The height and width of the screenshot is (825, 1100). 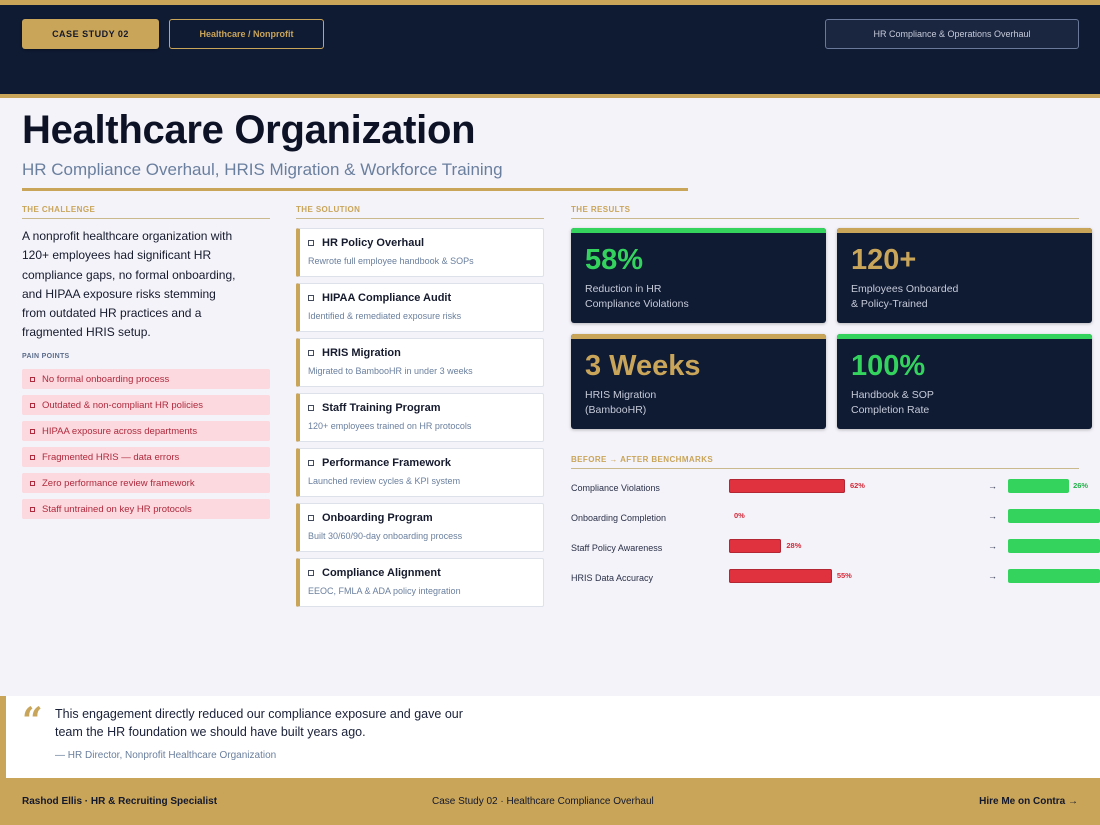 What do you see at coordinates (385, 536) in the screenshot?
I see `solution-desc: Built 30/60/90-day onboarding process` at bounding box center [385, 536].